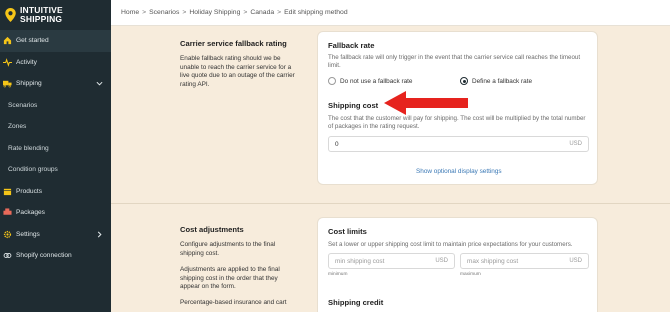 Image resolution: width=670 pixels, height=312 pixels. Describe the element at coordinates (7, 191) in the screenshot. I see `box-icon` at that location.